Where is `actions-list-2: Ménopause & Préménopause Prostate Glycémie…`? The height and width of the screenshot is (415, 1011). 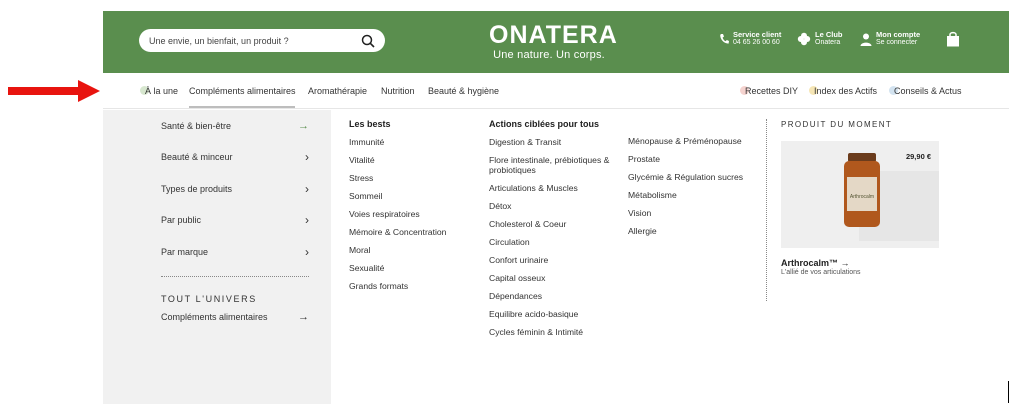
actions-list-2: Ménopause & Préménopause Prostate Glycémie… is located at coordinates (694, 186).